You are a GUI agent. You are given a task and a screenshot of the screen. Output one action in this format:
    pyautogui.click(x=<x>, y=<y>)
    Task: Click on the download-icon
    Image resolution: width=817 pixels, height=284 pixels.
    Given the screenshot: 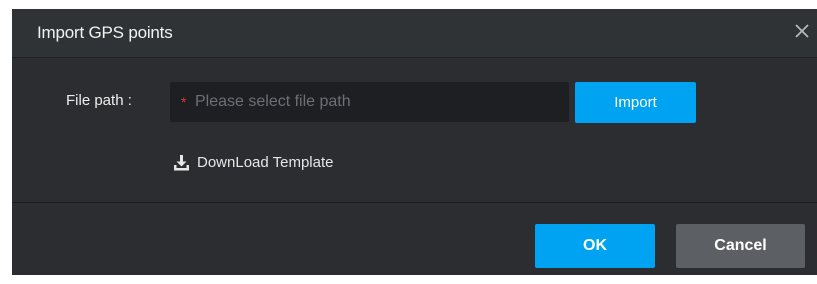 What is the action you would take?
    pyautogui.click(x=181, y=163)
    